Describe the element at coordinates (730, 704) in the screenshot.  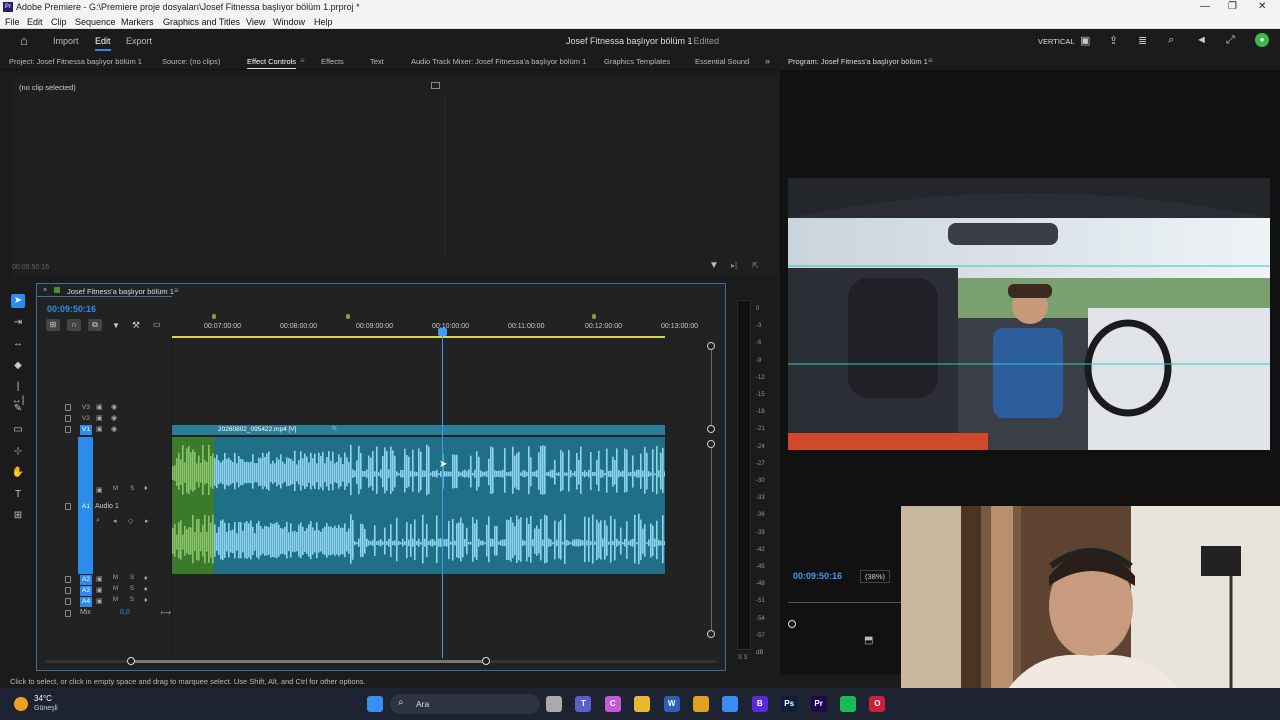
I see `store-icon` at that location.